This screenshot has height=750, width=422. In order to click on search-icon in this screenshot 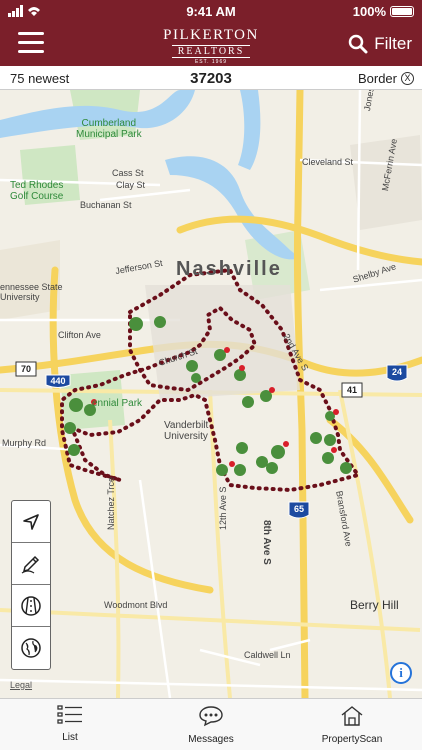, I will do `click(358, 44)`.